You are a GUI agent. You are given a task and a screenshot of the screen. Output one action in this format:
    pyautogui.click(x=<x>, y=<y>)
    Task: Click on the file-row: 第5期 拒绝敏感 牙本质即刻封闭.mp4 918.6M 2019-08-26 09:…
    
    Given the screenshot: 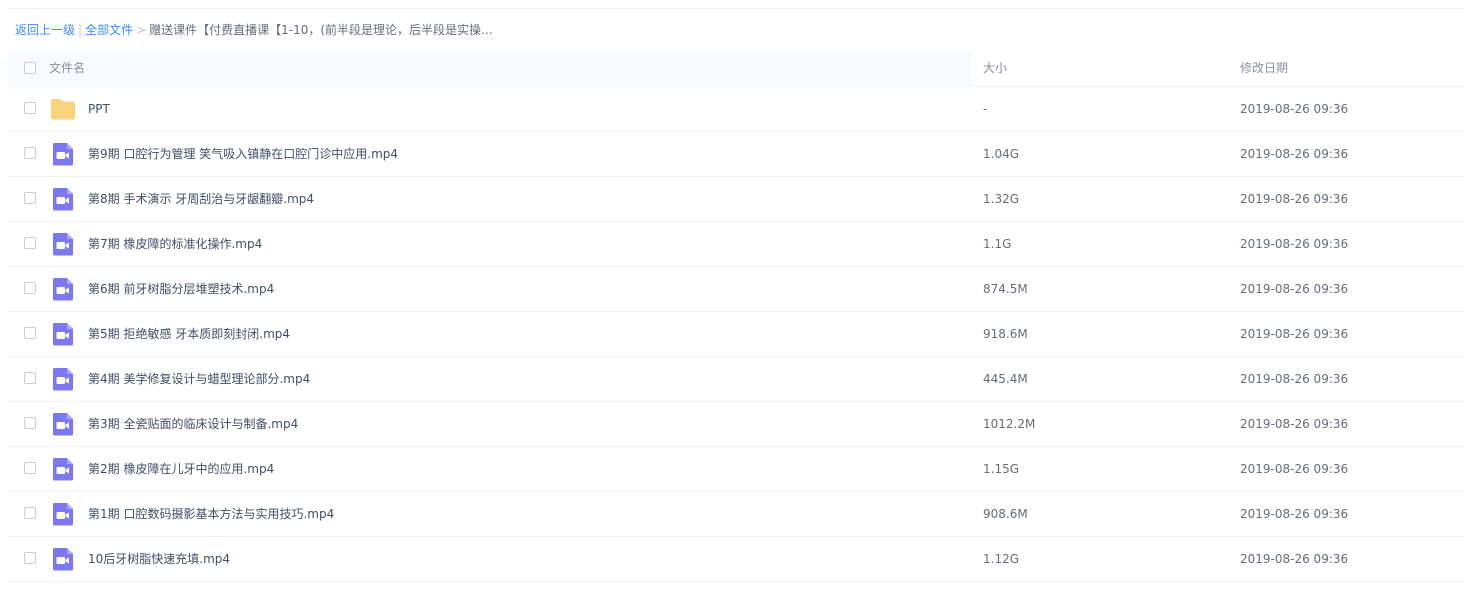 What is the action you would take?
    pyautogui.click(x=736, y=334)
    